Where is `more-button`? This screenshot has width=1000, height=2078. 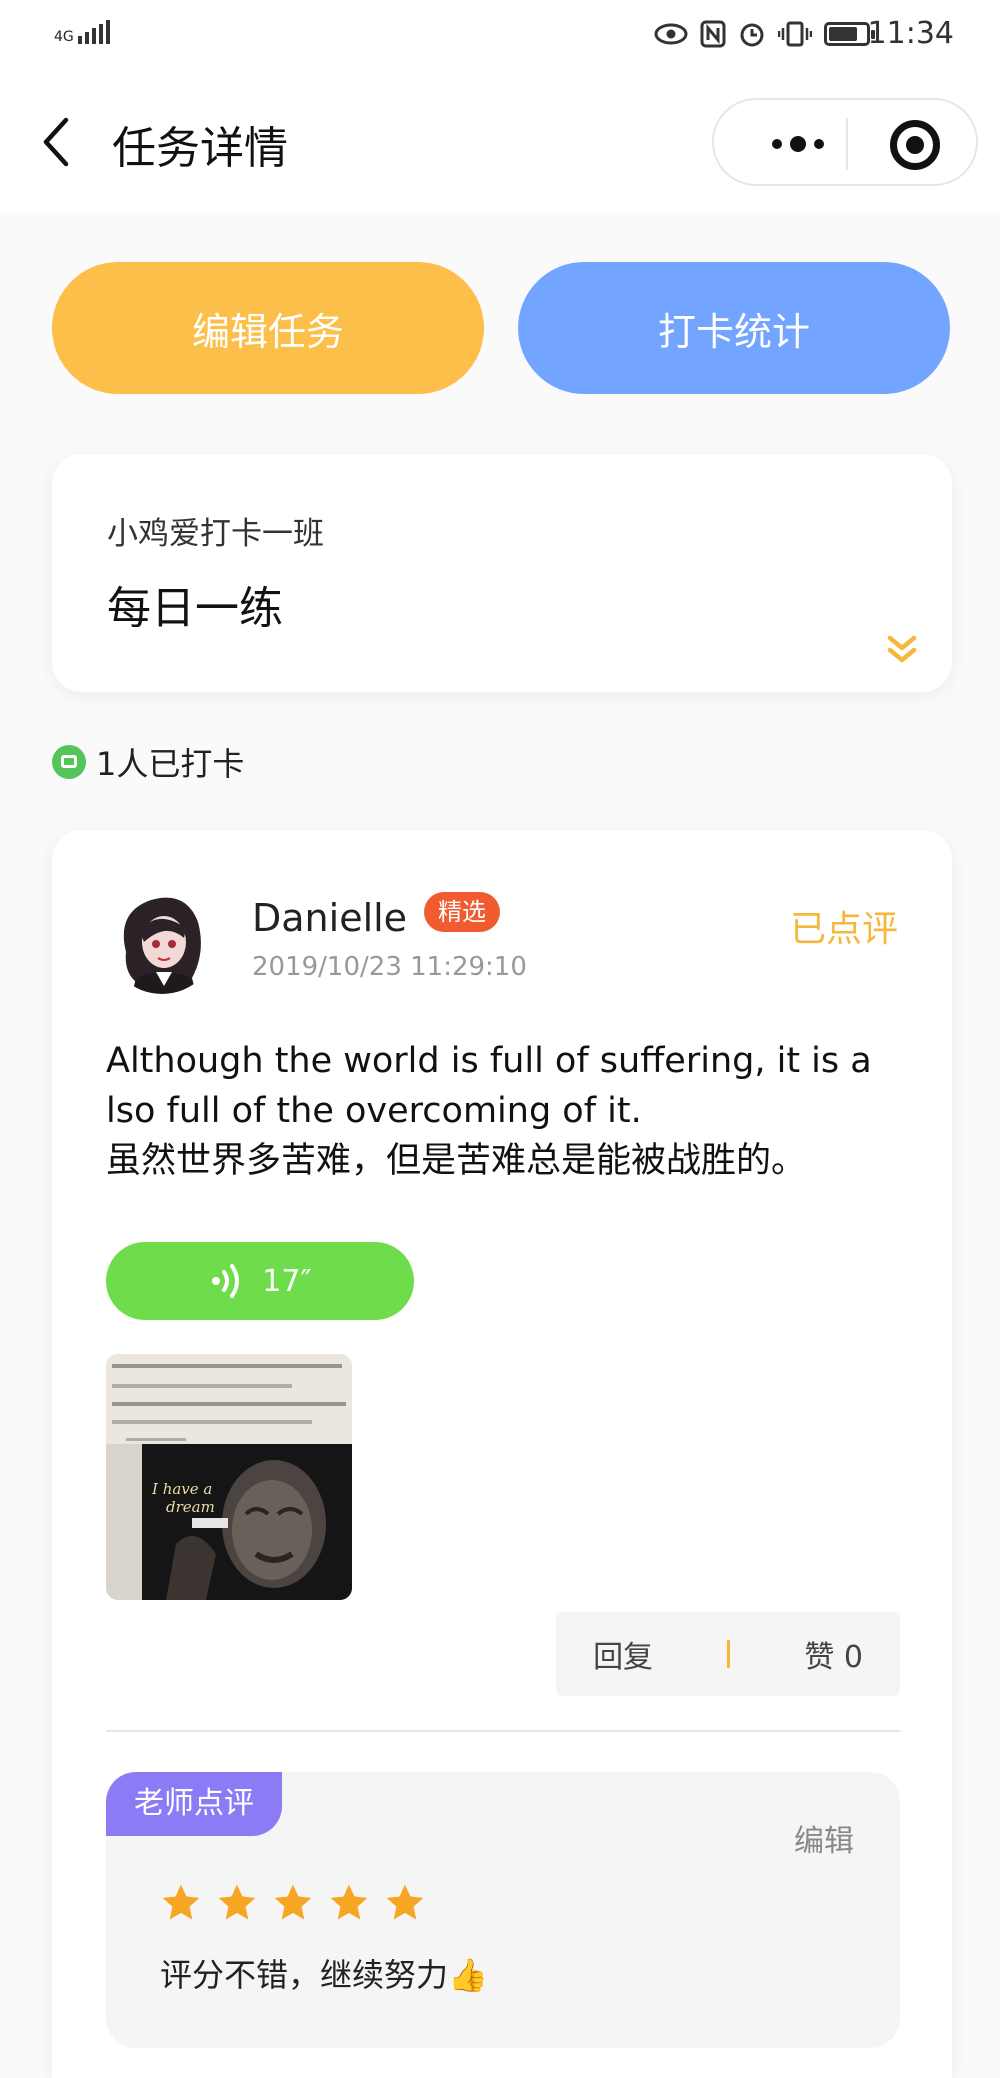 more-button is located at coordinates (798, 144).